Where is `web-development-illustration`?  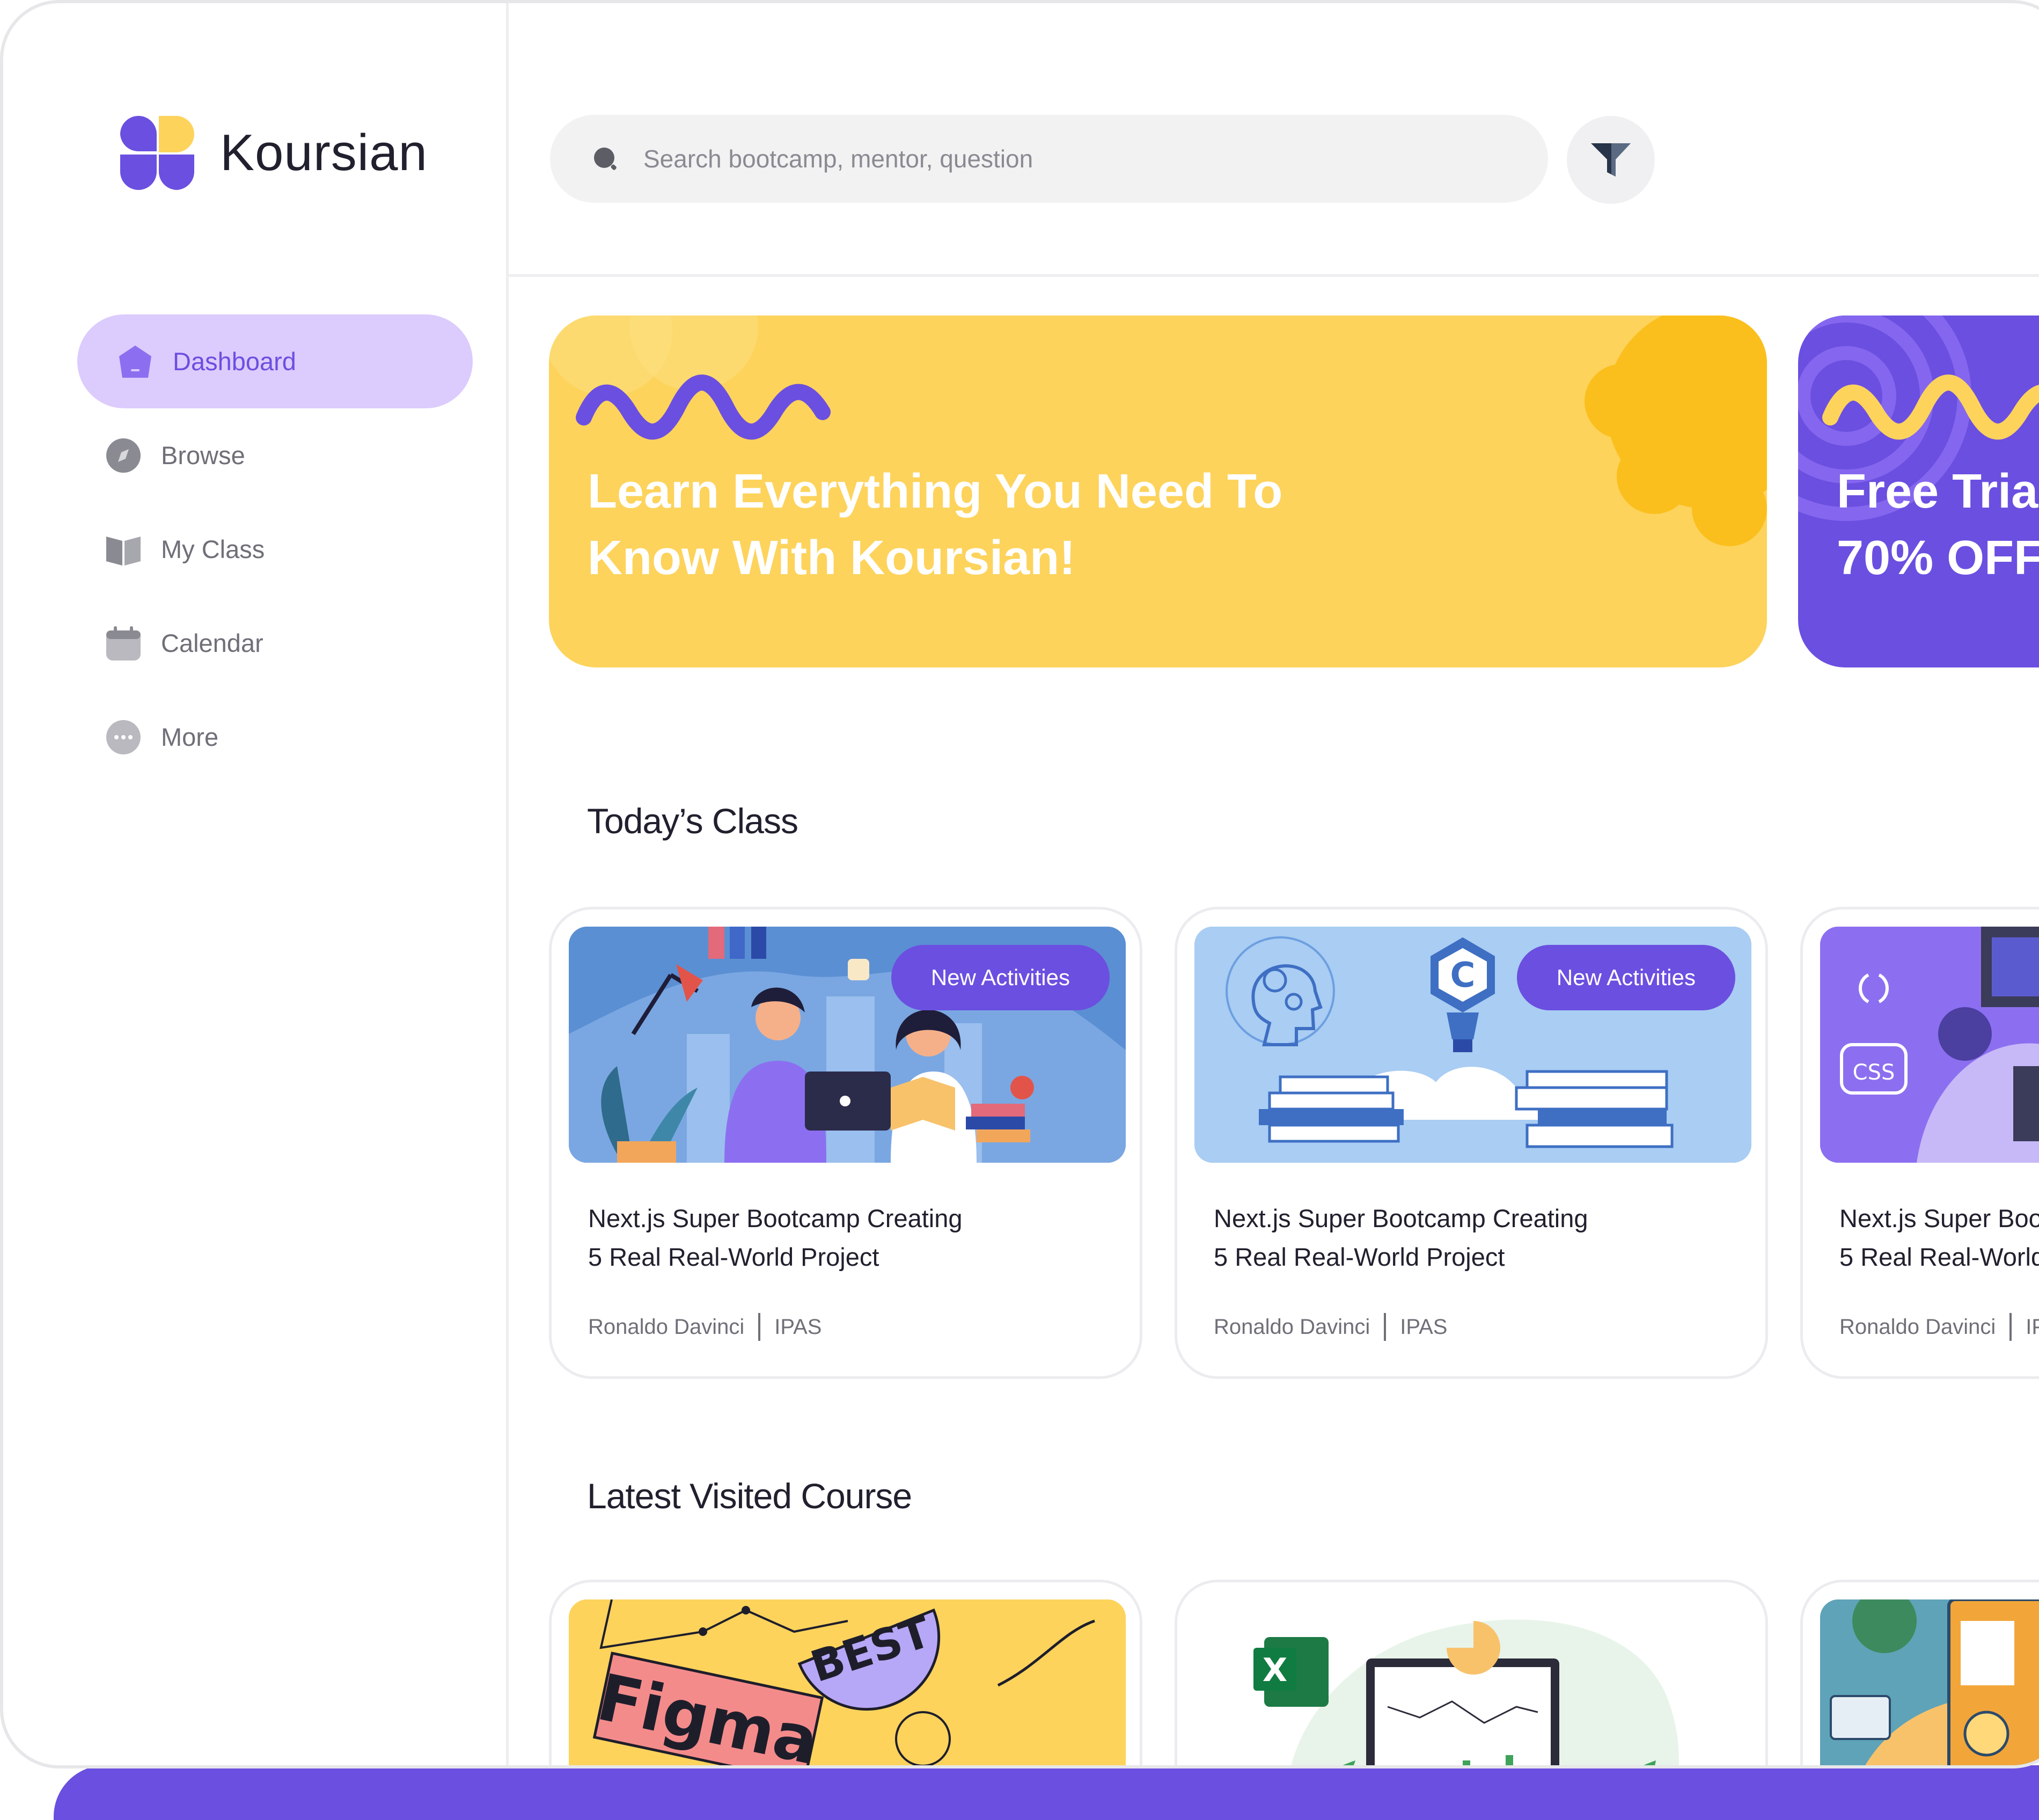 web-development-illustration is located at coordinates (1929, 1682).